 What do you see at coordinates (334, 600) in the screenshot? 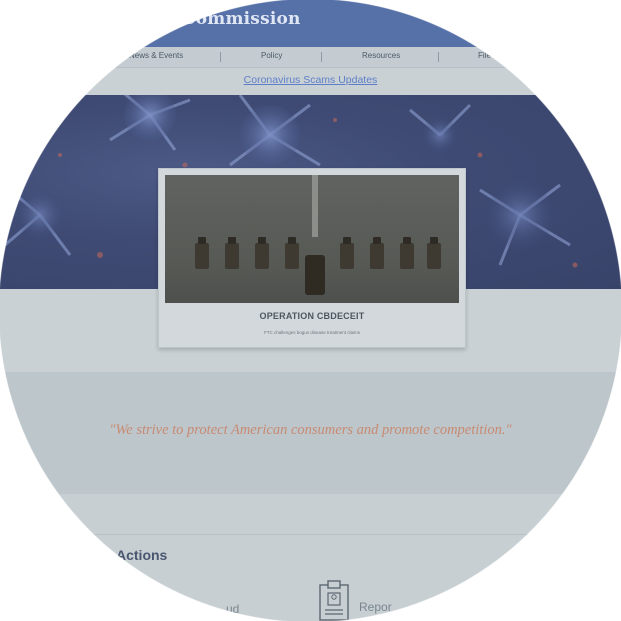
I see `clipboard-icon` at bounding box center [334, 600].